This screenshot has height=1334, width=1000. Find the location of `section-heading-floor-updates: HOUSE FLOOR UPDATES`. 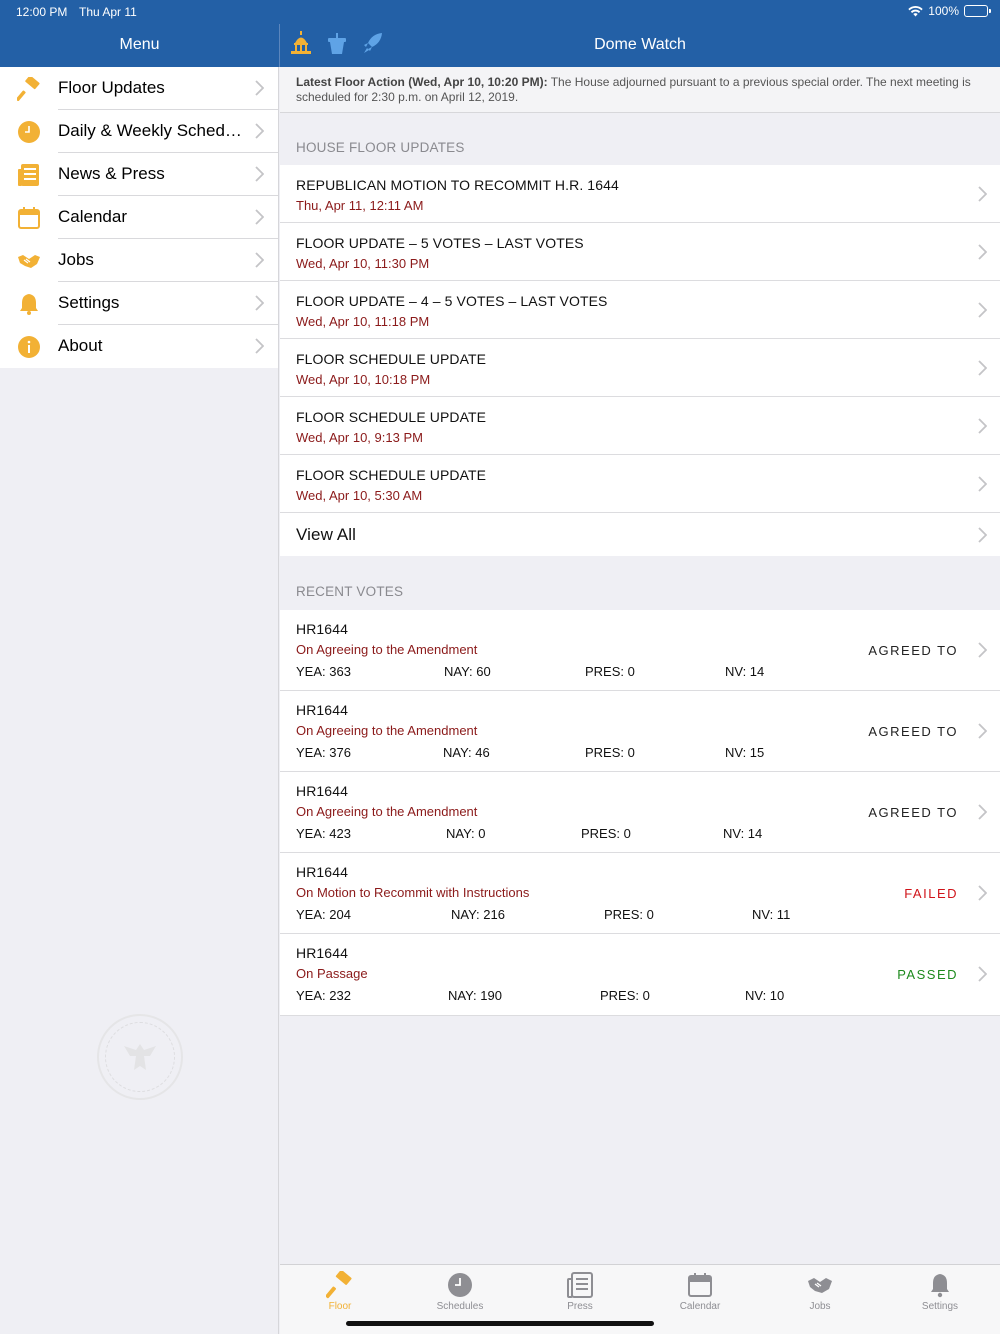

section-heading-floor-updates: HOUSE FLOOR UPDATES is located at coordinates (380, 147).